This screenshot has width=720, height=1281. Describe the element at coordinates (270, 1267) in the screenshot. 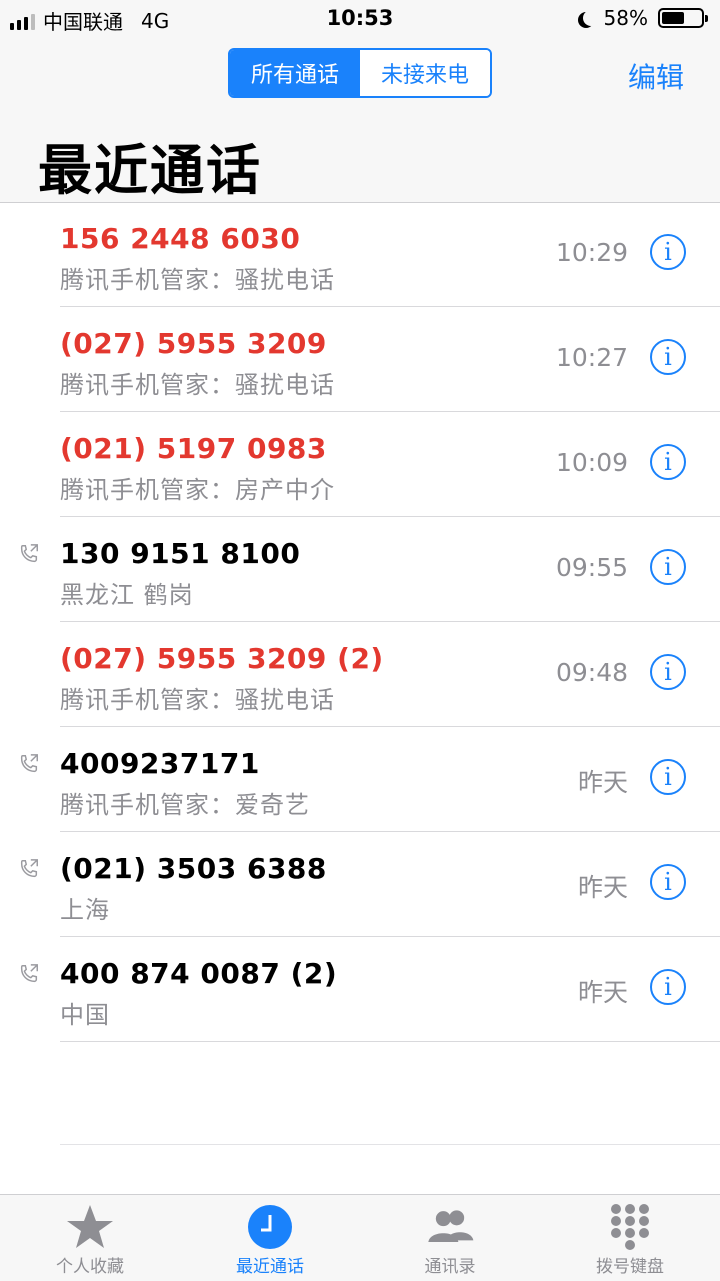

I see `tab-label: 最近通话` at that location.